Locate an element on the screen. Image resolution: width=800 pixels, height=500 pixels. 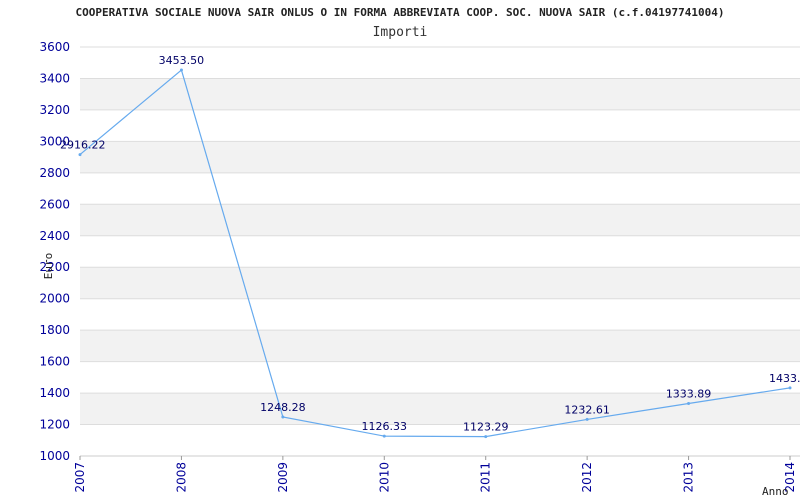
y-tick-label: 1400 is located at coordinates (54, 393).